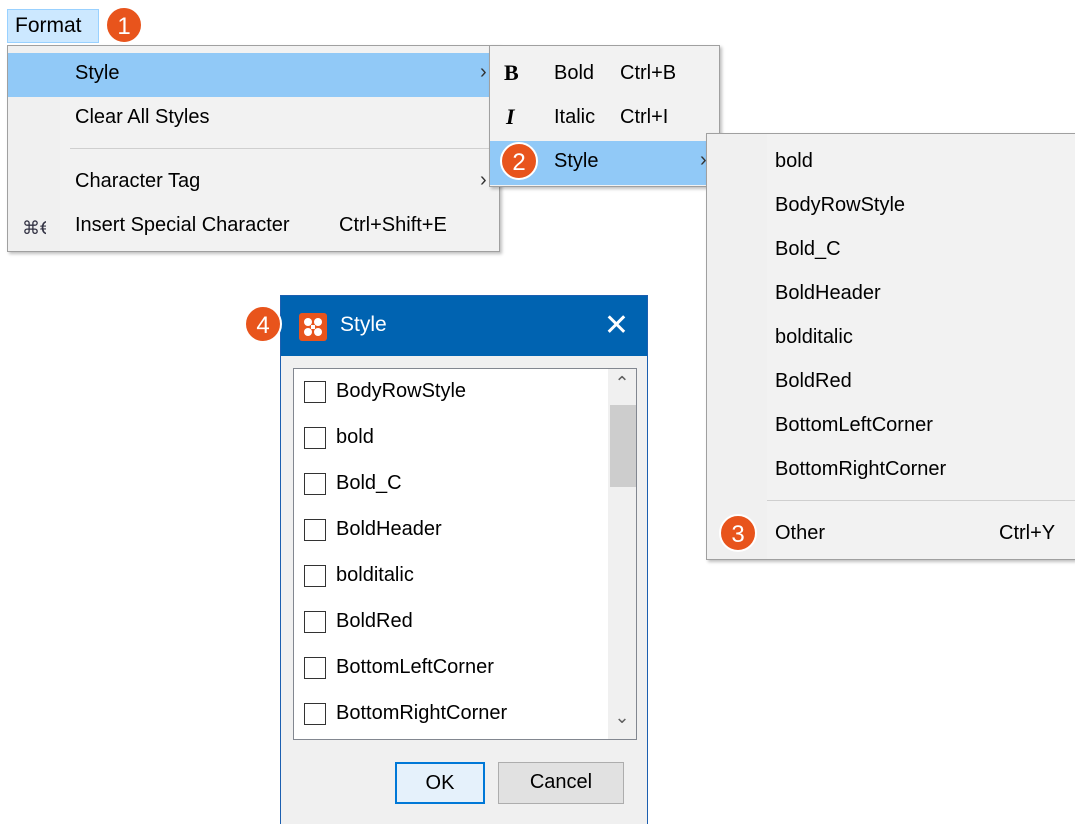 The image size is (1075, 824). Describe the element at coordinates (861, 469) in the screenshot. I see `style-option-label: BottomRightCorner` at that location.